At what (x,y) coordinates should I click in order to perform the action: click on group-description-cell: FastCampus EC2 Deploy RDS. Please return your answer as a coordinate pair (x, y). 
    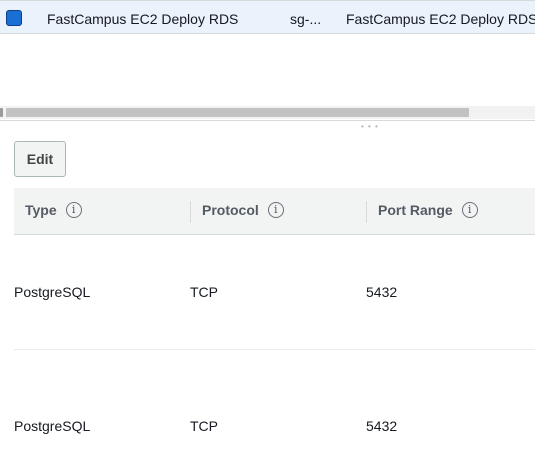
    Looking at the image, I should click on (440, 19).